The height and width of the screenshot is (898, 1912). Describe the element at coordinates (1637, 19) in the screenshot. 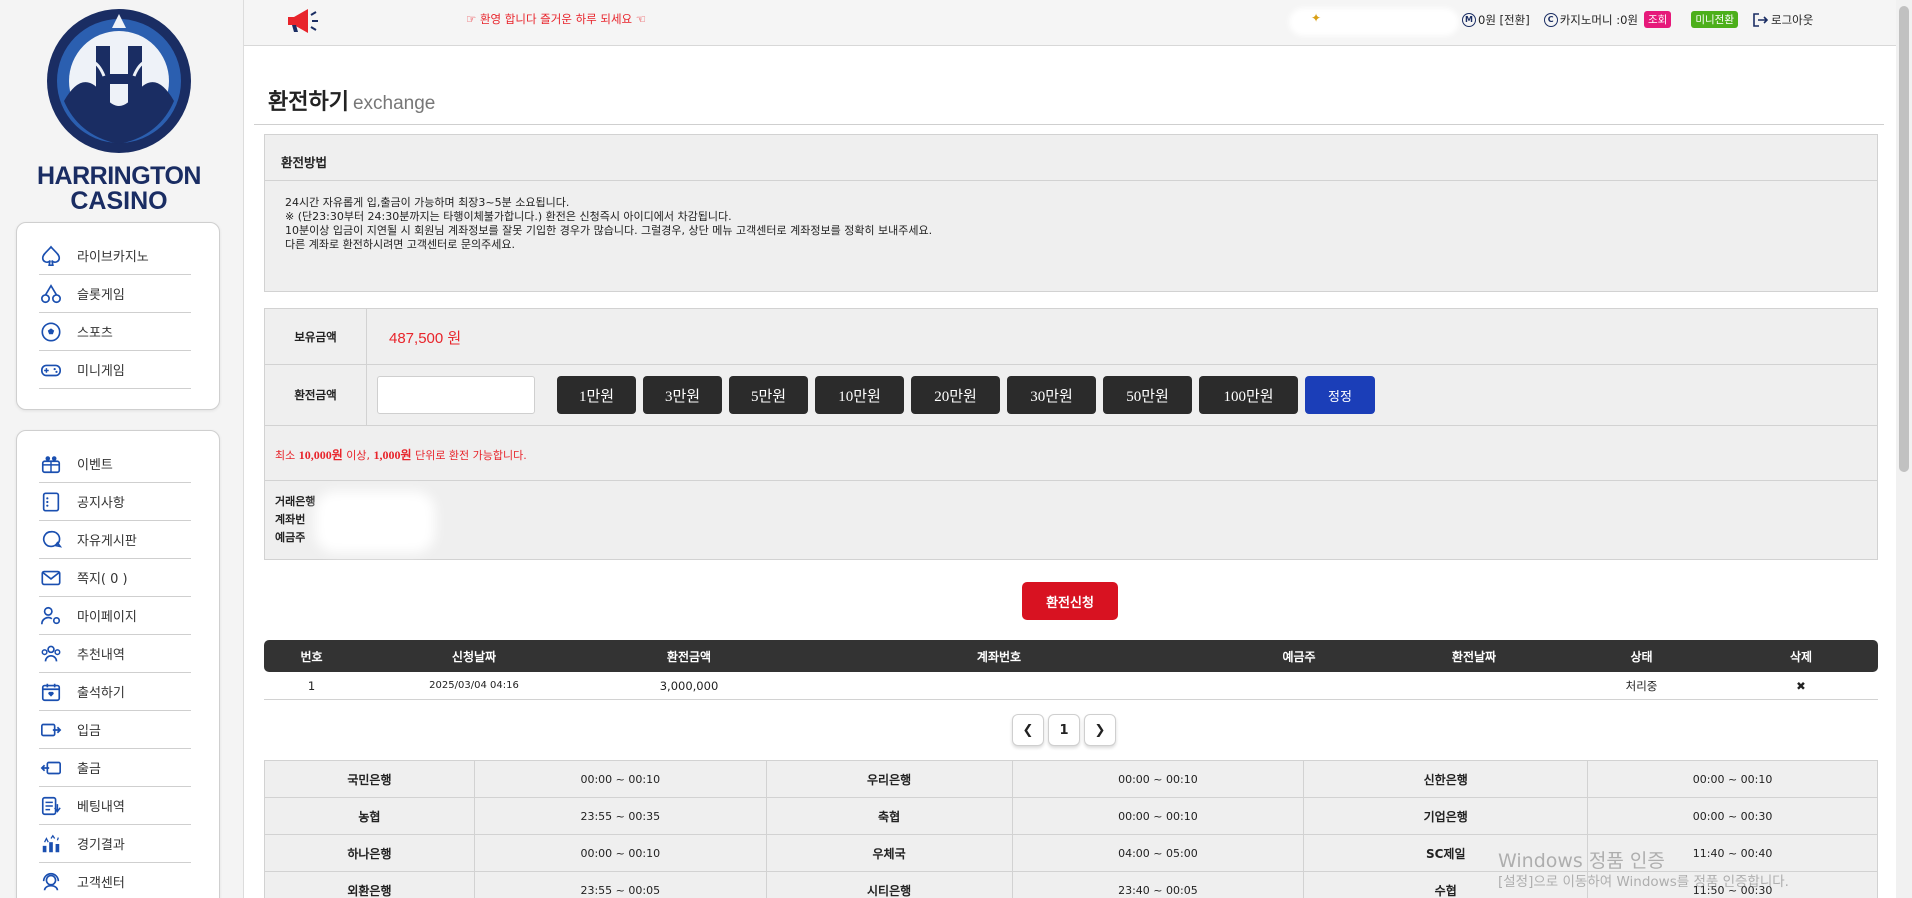

I see `account-summary: M 0원 [전환] C 카지노머니 :0원 조회 미니전환 로그아웃` at that location.